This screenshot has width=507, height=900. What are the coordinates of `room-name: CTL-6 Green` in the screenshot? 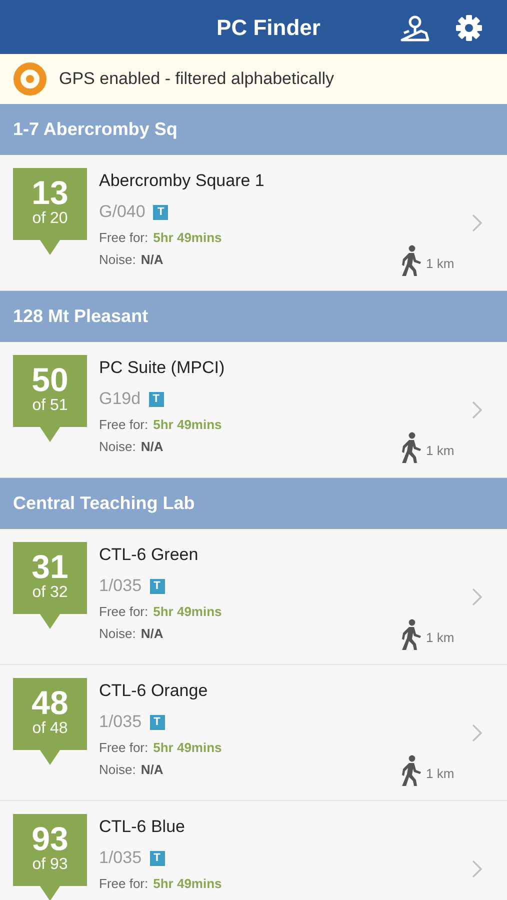 It's located at (149, 555).